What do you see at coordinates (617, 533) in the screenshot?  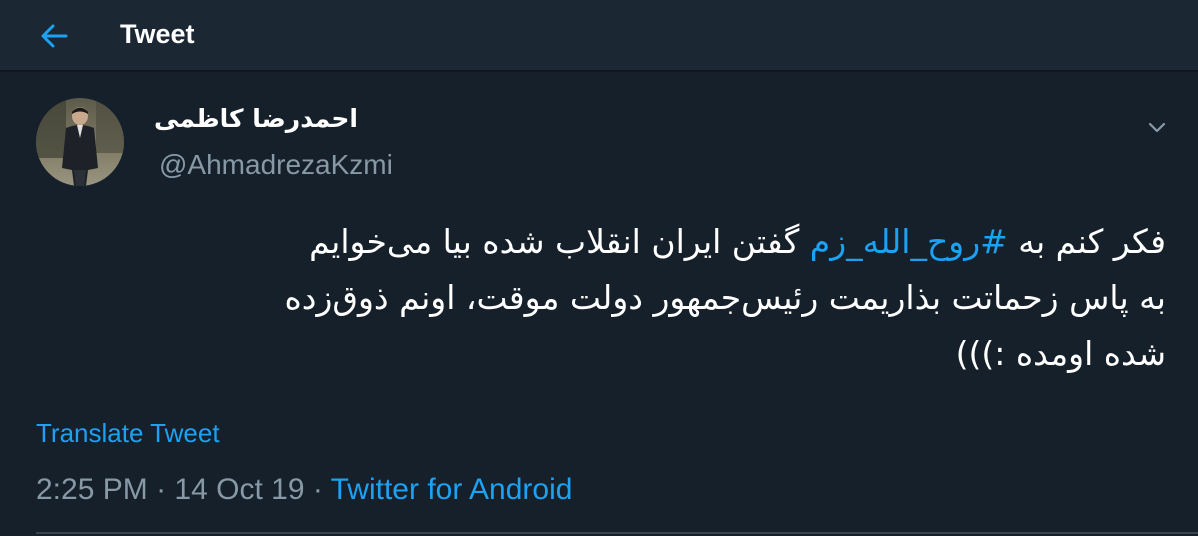 I see `divider` at bounding box center [617, 533].